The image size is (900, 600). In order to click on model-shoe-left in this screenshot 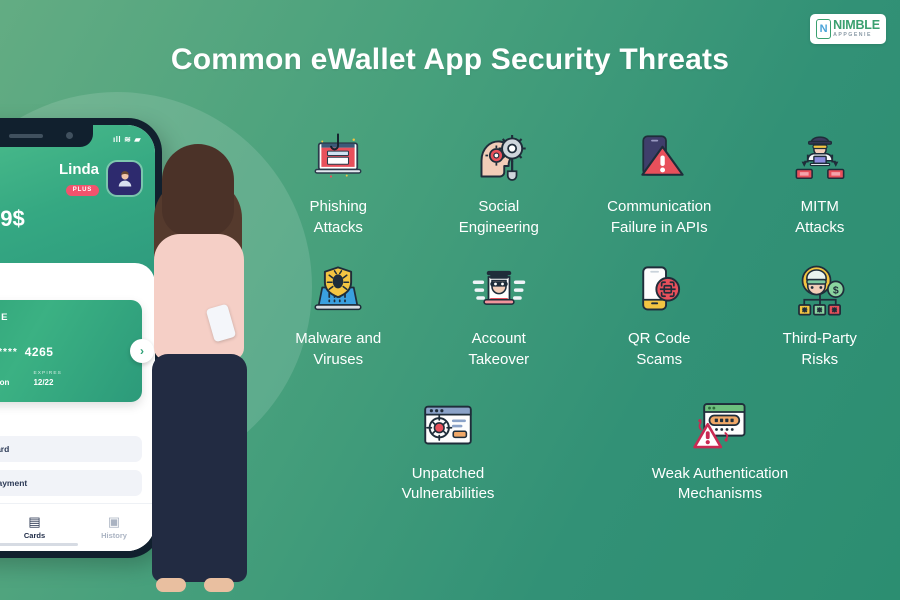, I will do `click(171, 585)`.